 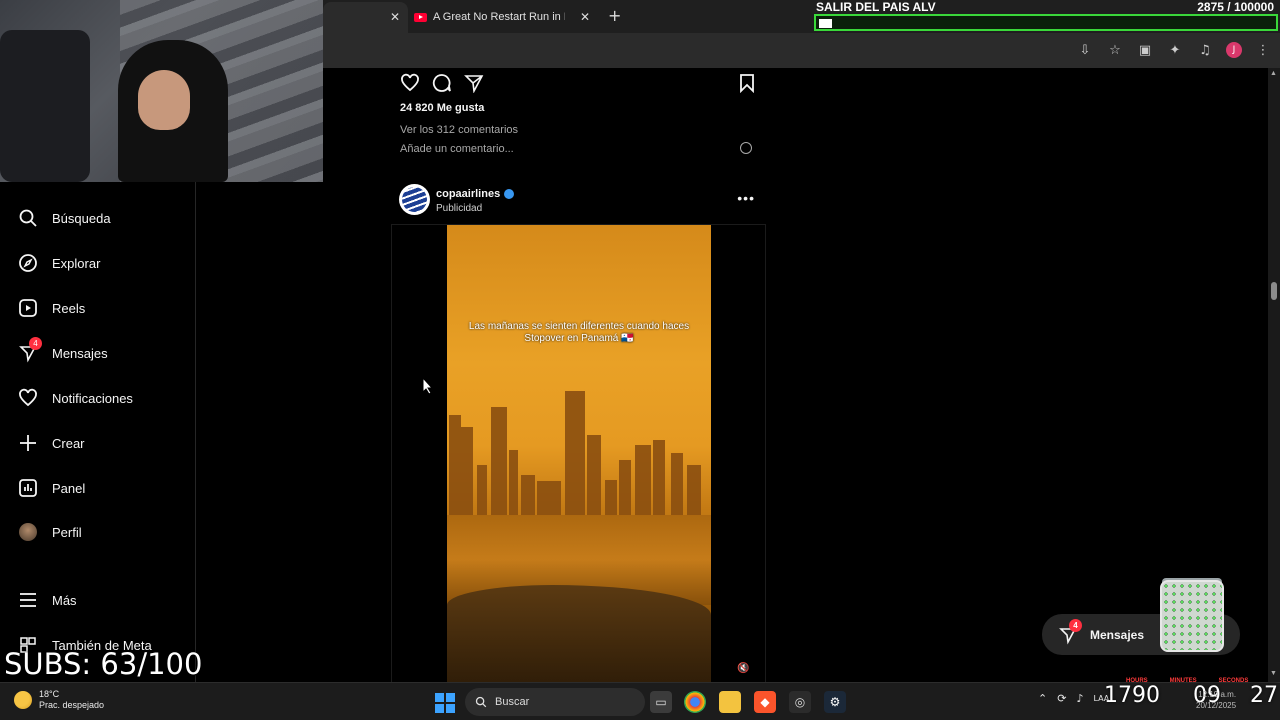 What do you see at coordinates (1273, 73) in the screenshot?
I see `scroll-up-icon: ▲` at bounding box center [1273, 73].